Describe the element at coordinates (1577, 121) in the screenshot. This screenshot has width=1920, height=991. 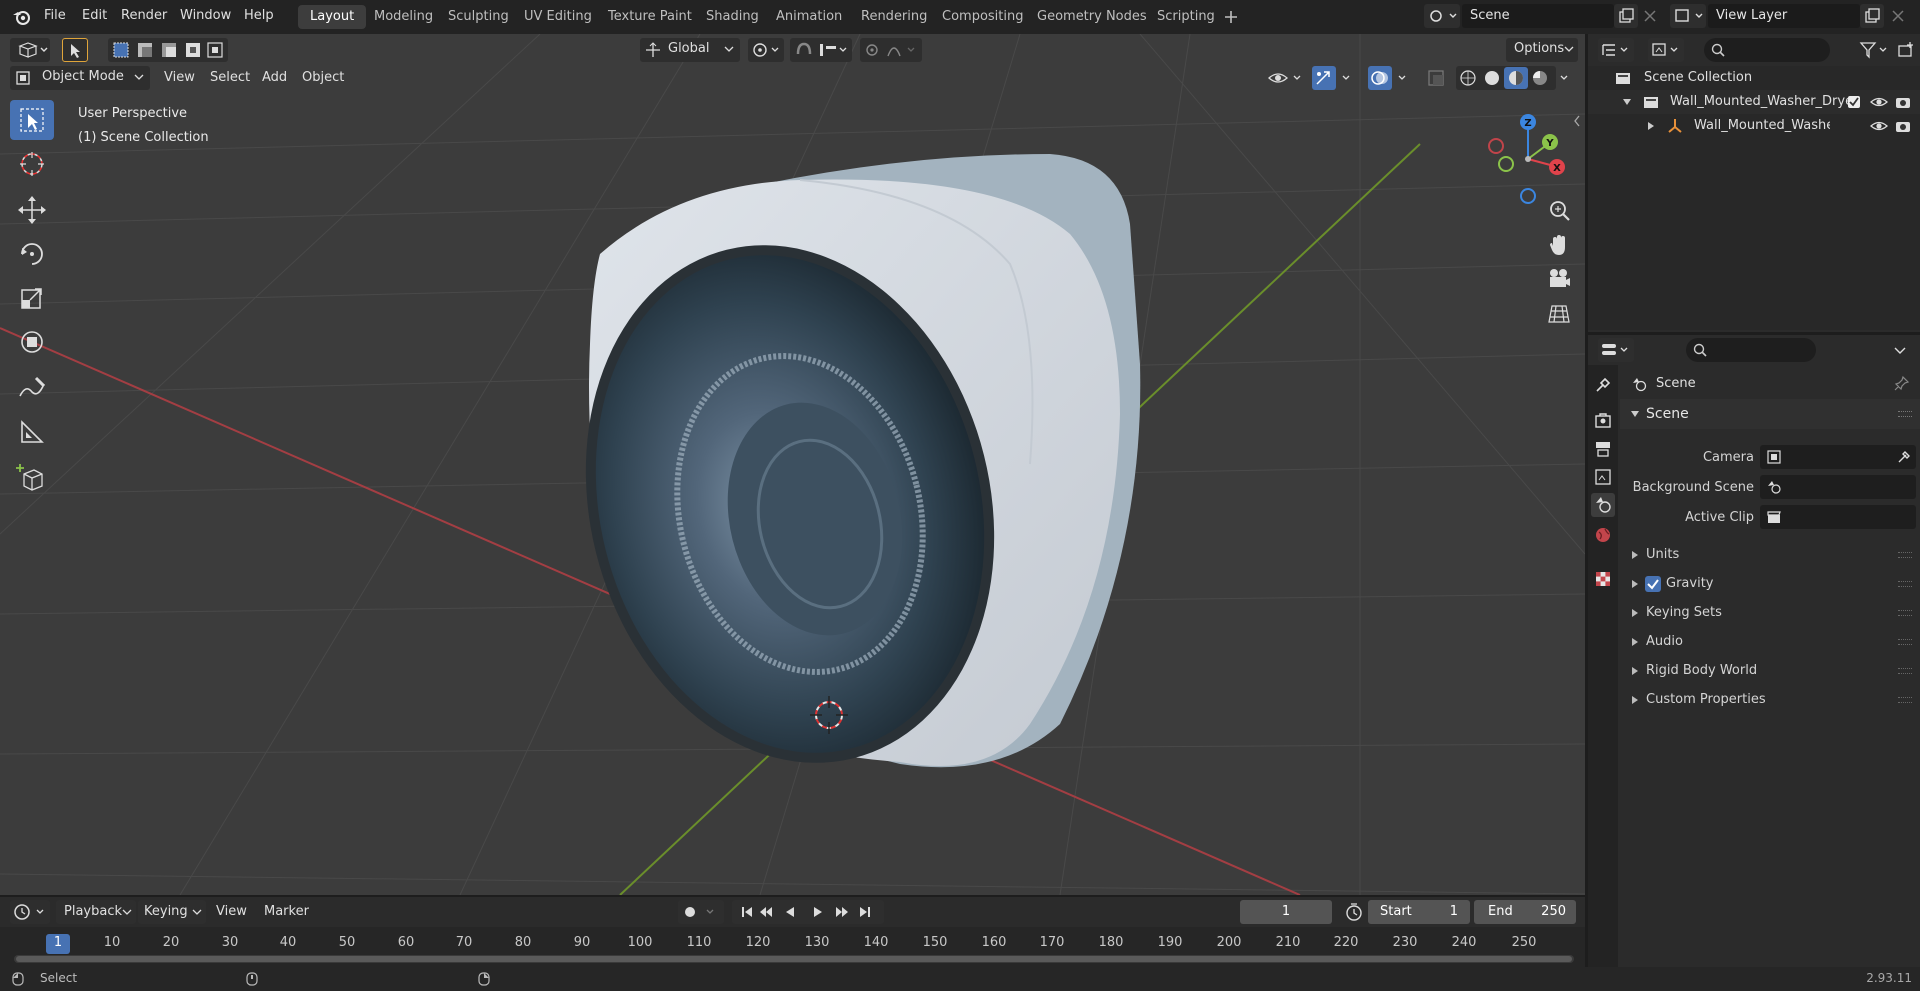
I see `sidebar-toggle-icon` at that location.